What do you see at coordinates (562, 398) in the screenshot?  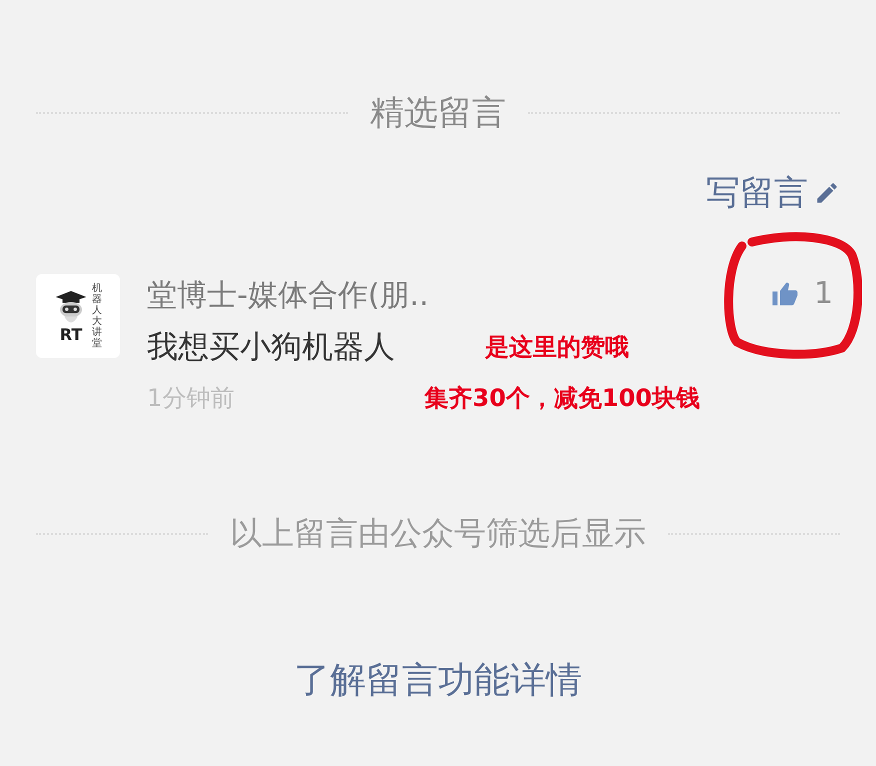 I see `annotation-text: 集齐30个，减免100块钱` at bounding box center [562, 398].